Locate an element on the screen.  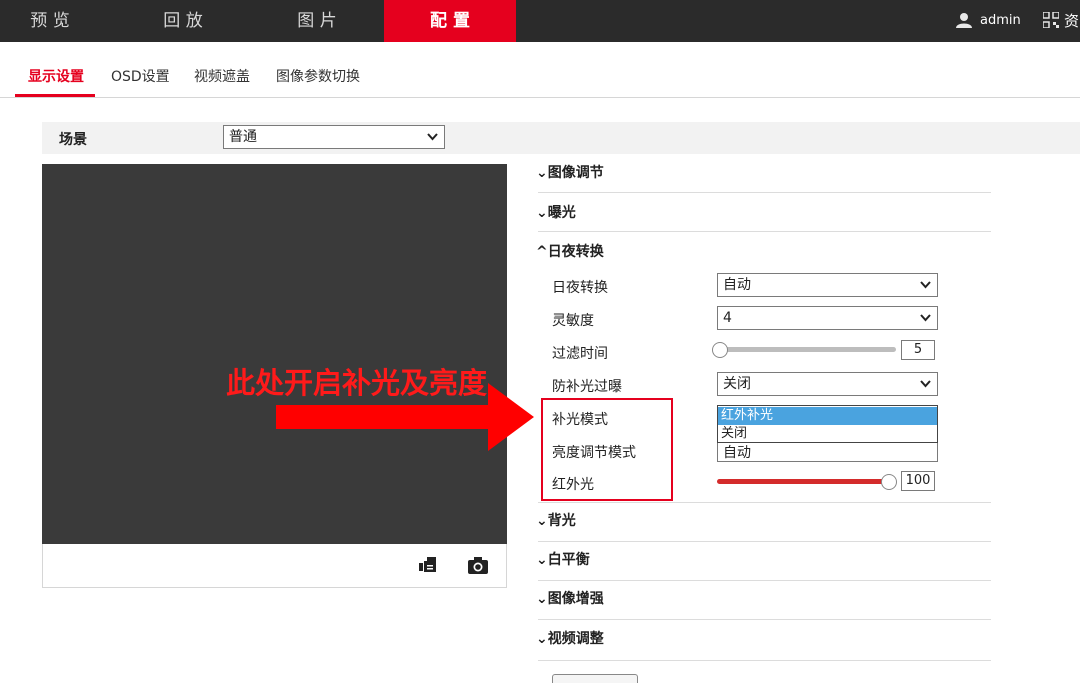
save-button is located at coordinates (595, 678).